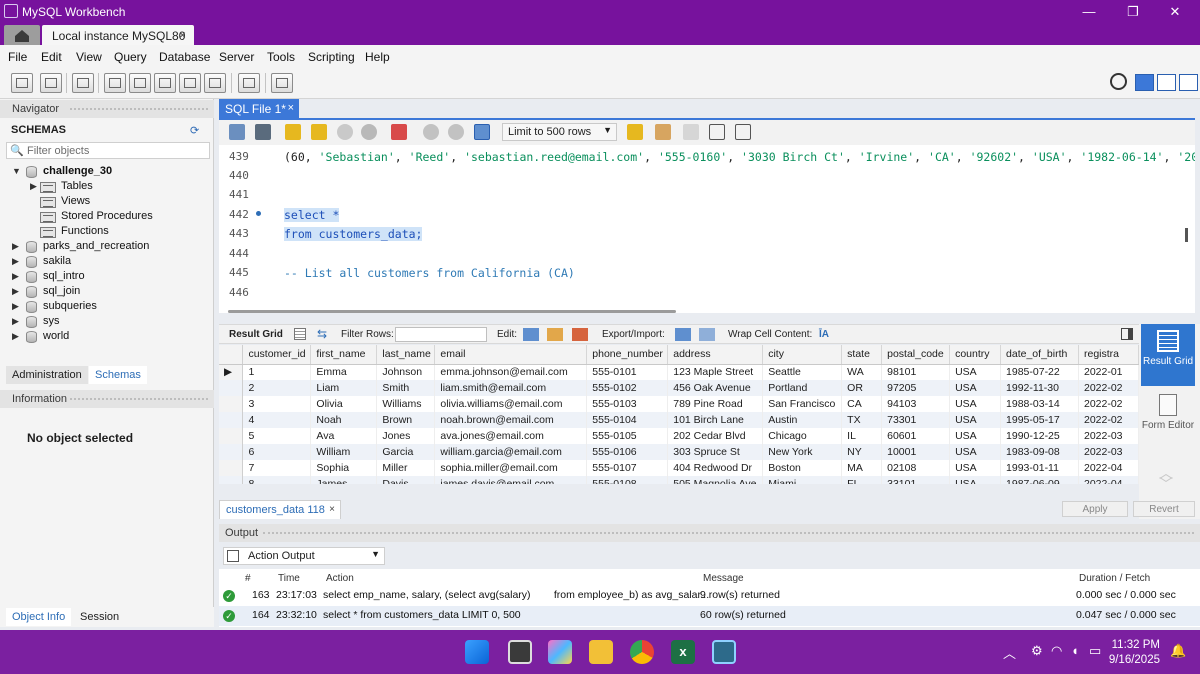 This screenshot has height=674, width=1200. Describe the element at coordinates (47, 375) in the screenshot. I see `tab-administration: Administration` at that location.